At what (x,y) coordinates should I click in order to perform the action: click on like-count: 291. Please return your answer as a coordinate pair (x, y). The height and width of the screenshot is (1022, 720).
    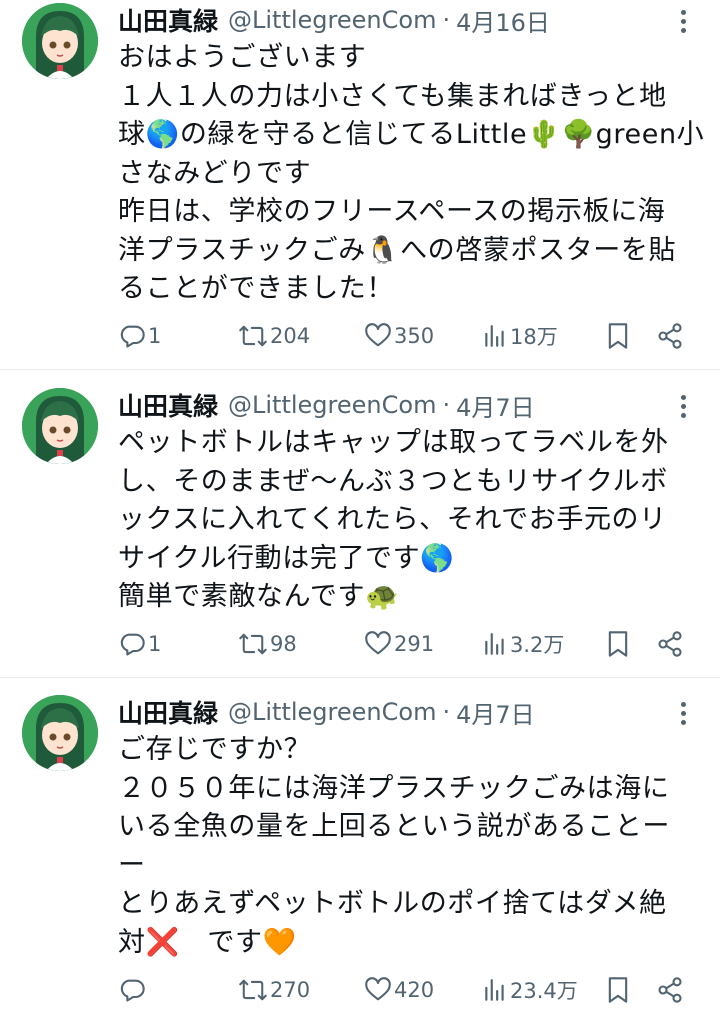
    Looking at the image, I should click on (414, 644).